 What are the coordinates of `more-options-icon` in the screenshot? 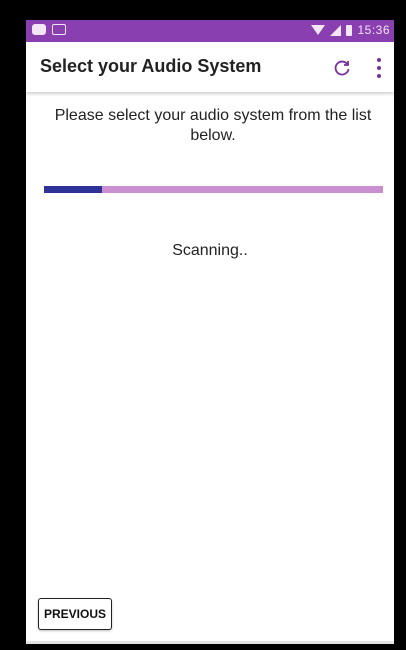 It's located at (379, 68).